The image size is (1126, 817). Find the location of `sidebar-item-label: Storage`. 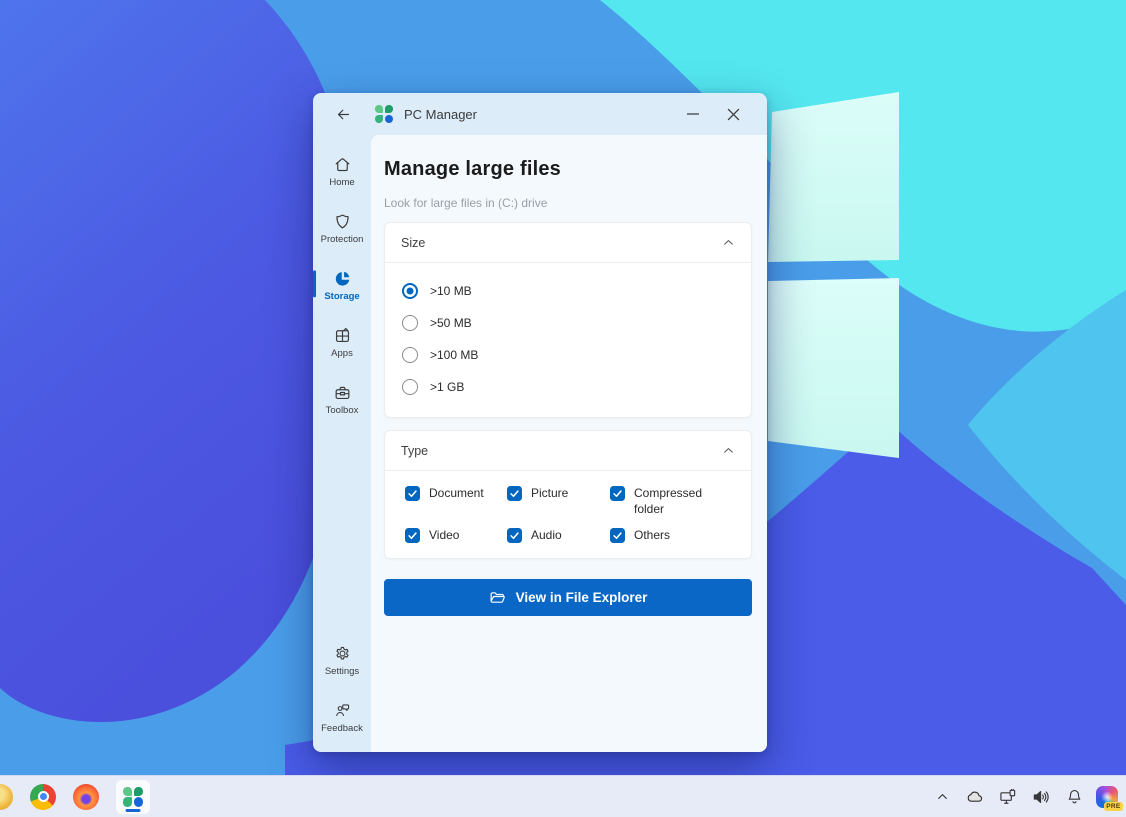

sidebar-item-label: Storage is located at coordinates (342, 296).